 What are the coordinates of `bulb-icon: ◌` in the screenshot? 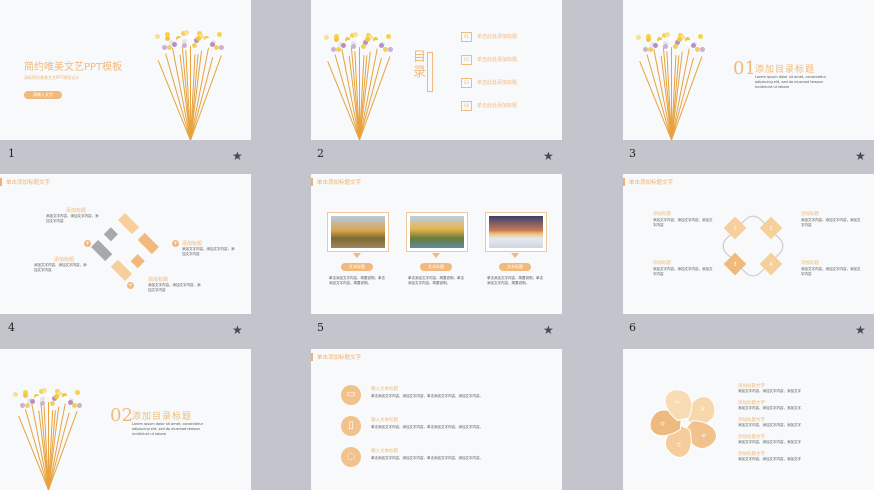 It's located at (351, 457).